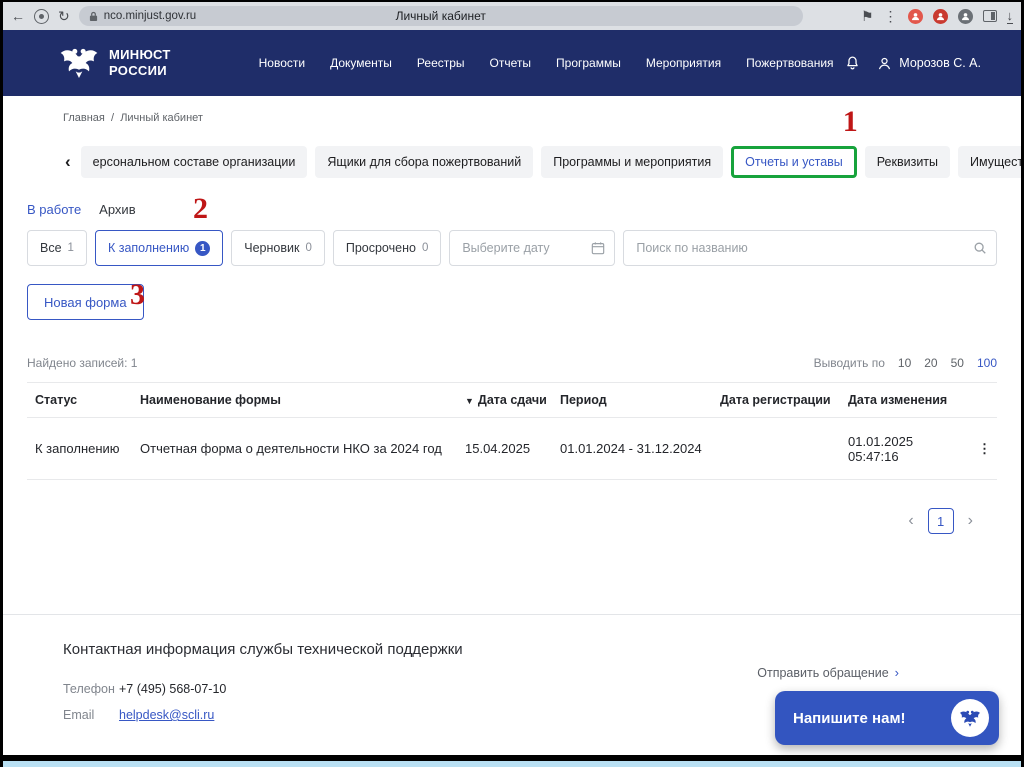  Describe the element at coordinates (957, 363) in the screenshot. I see `per-page-50: 50` at that location.